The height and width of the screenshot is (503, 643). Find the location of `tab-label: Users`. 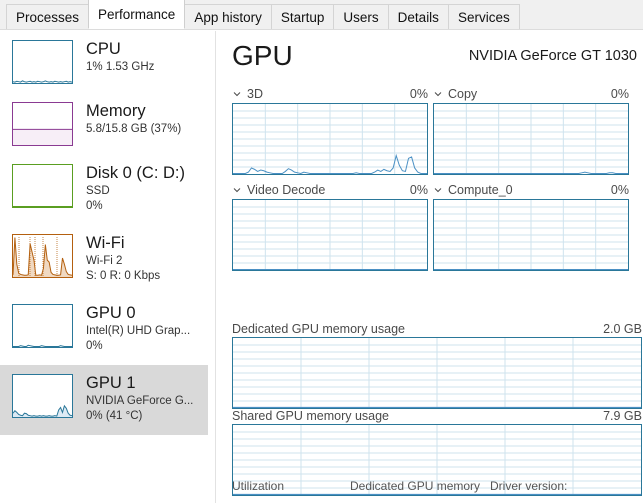

tab-label: Users is located at coordinates (361, 17).